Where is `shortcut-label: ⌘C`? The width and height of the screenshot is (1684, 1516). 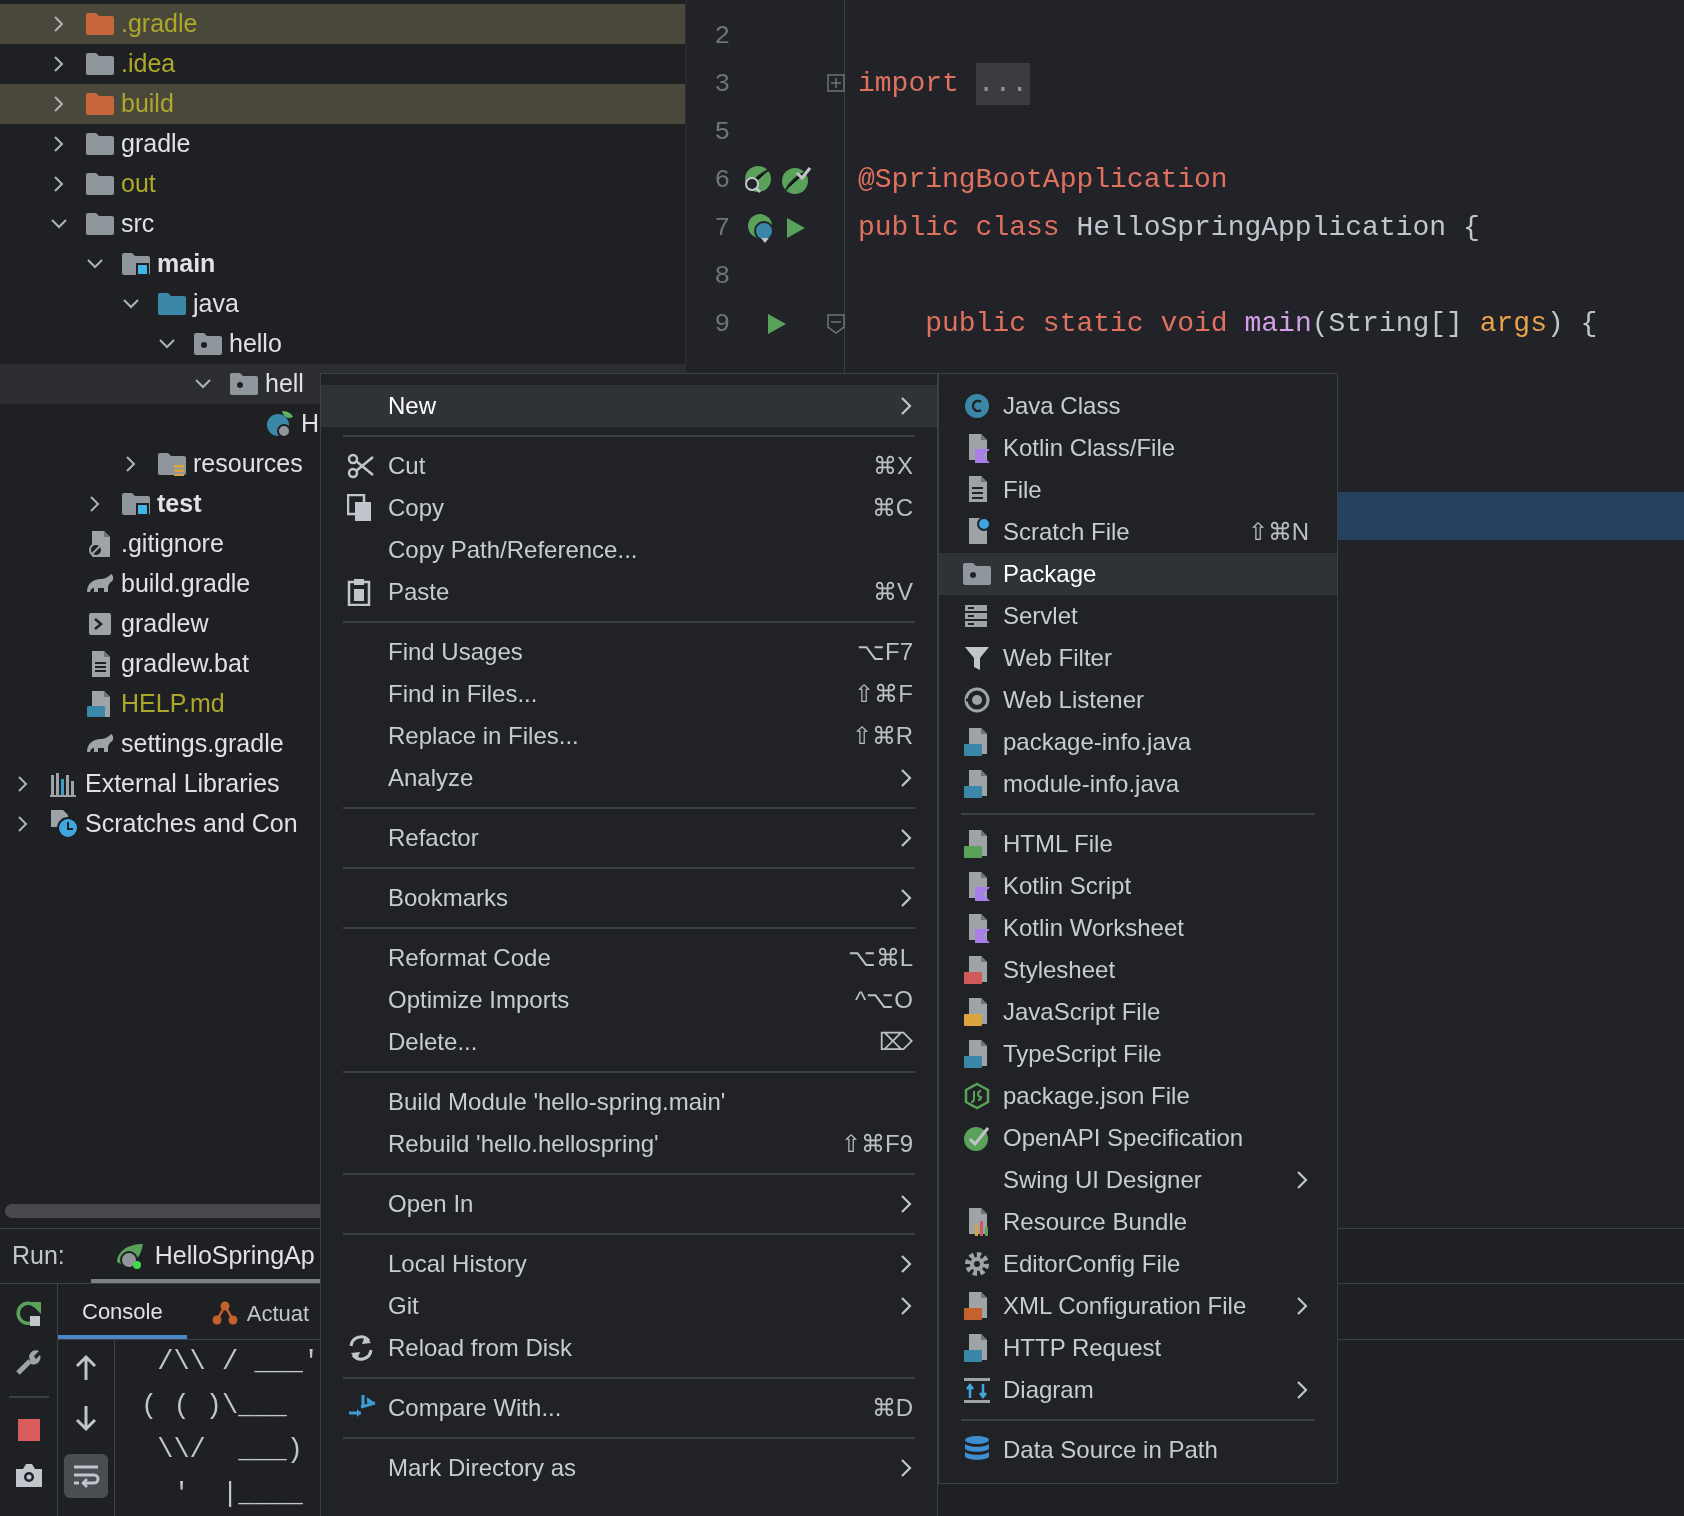 shortcut-label: ⌘C is located at coordinates (892, 508).